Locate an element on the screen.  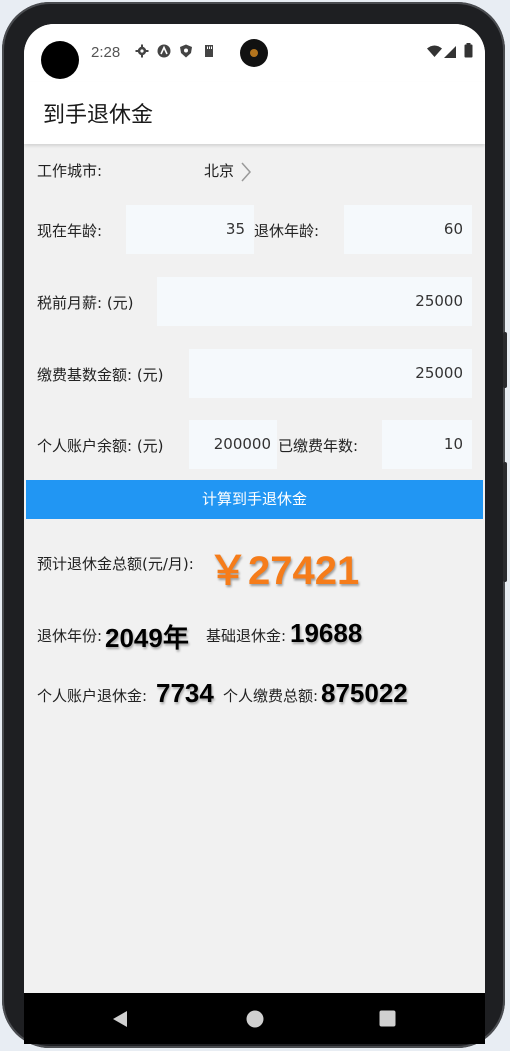
app-bar: 到手退休金 is located at coordinates (254, 113).